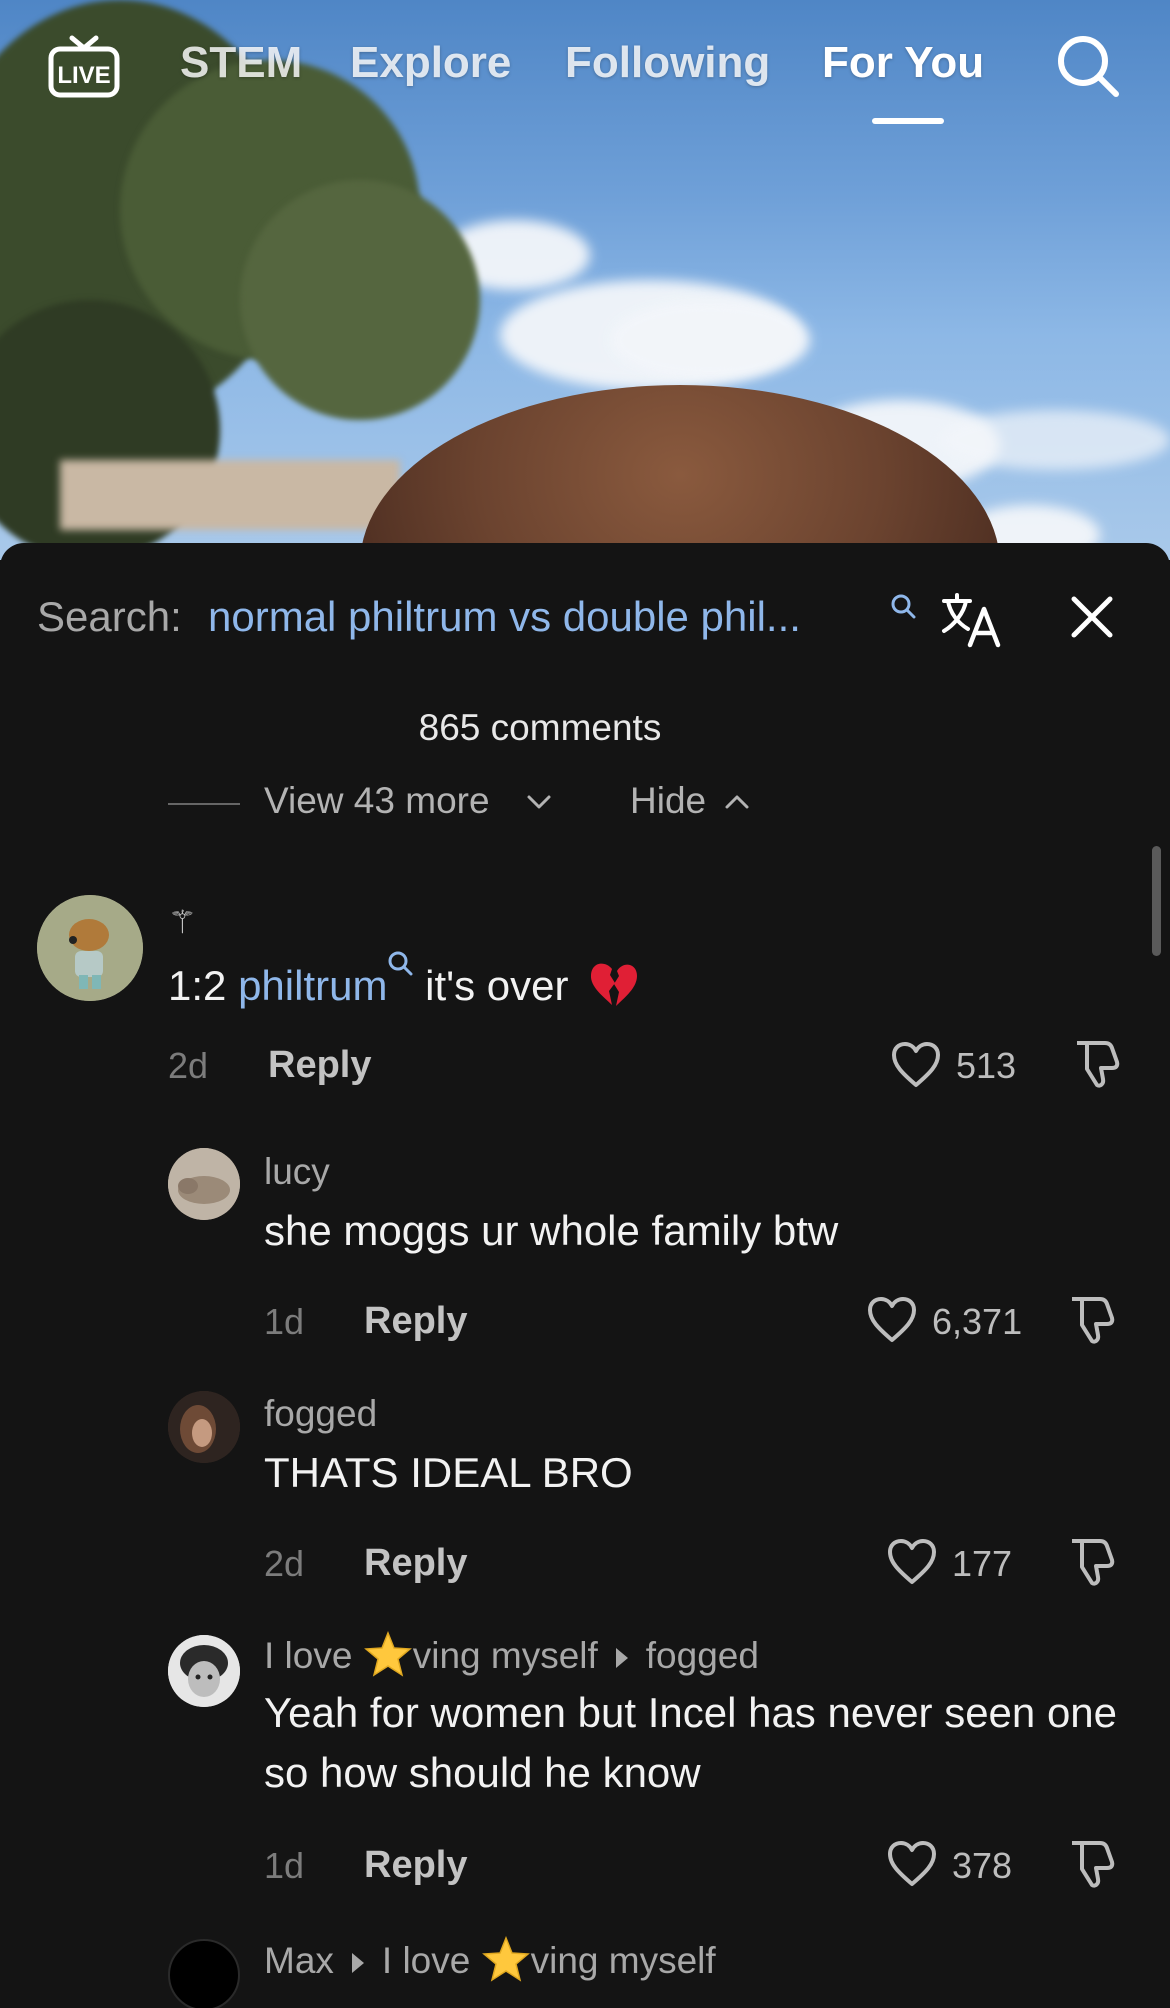 The height and width of the screenshot is (2008, 1170). What do you see at coordinates (431, 1654) in the screenshot?
I see `comment-username: I love ving myself` at bounding box center [431, 1654].